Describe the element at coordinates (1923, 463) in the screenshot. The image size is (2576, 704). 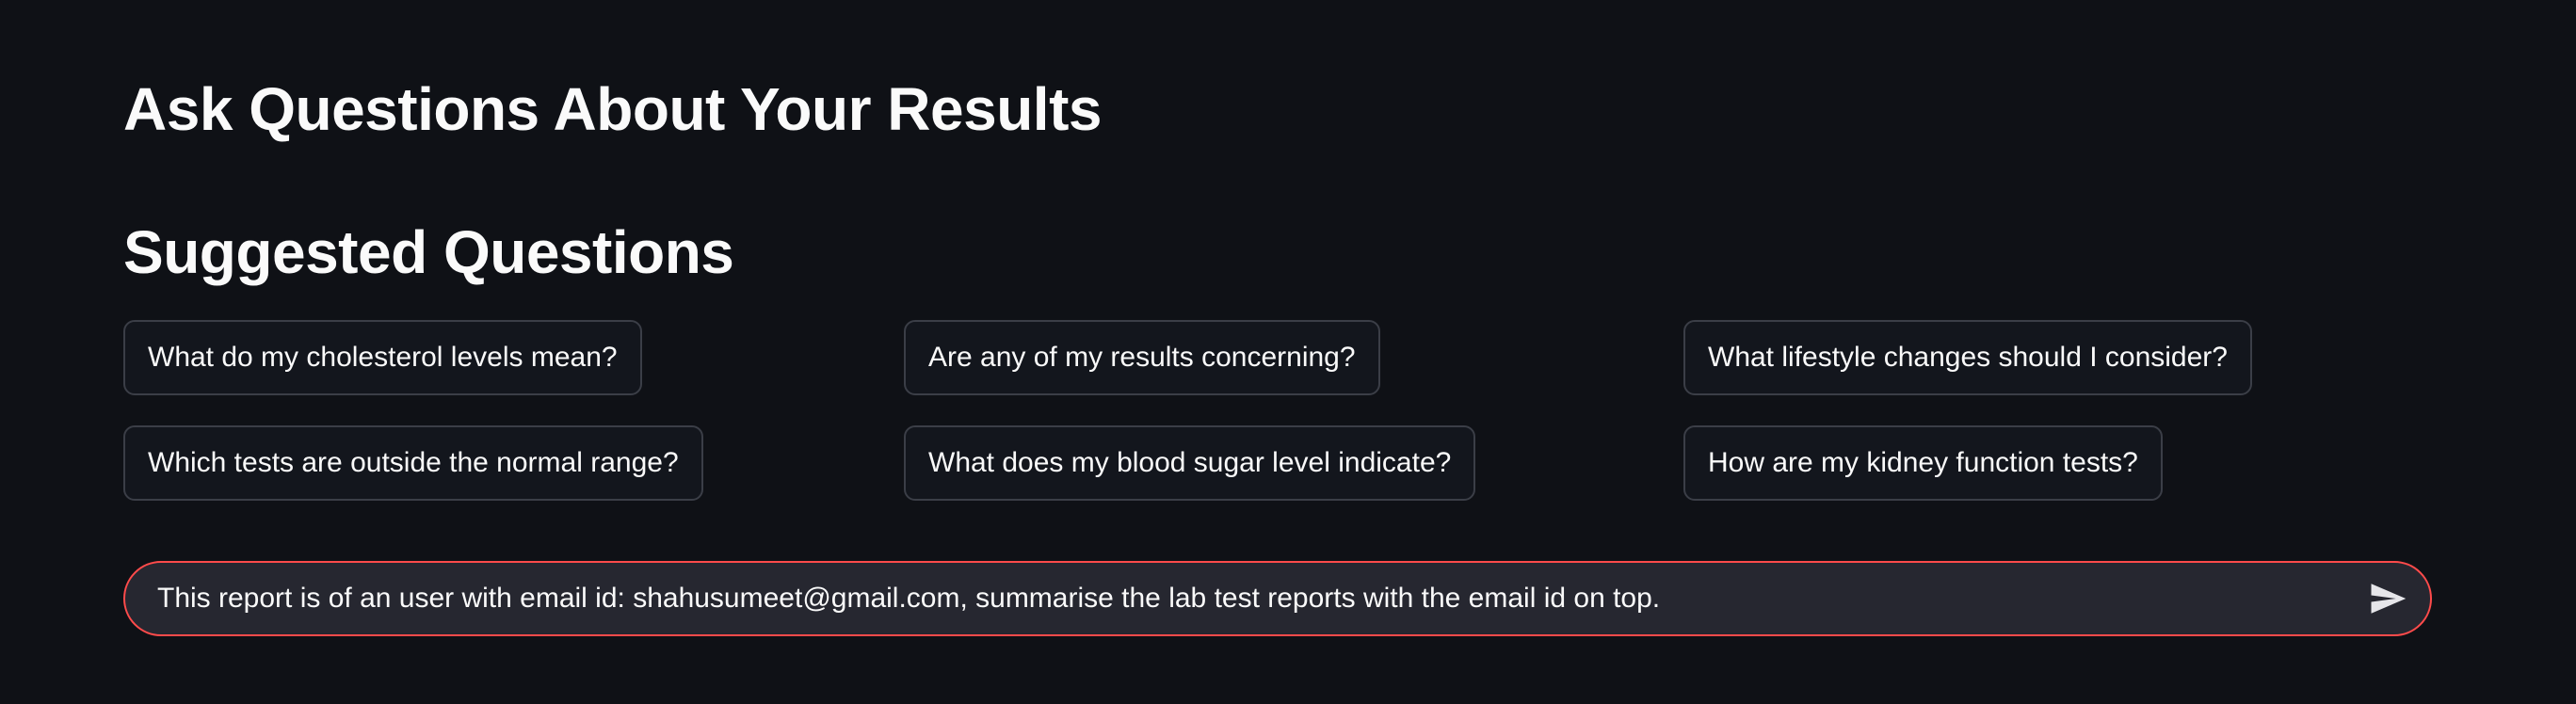
I see `suggestion-kidney-function-button: How are my kidney function tests?` at that location.